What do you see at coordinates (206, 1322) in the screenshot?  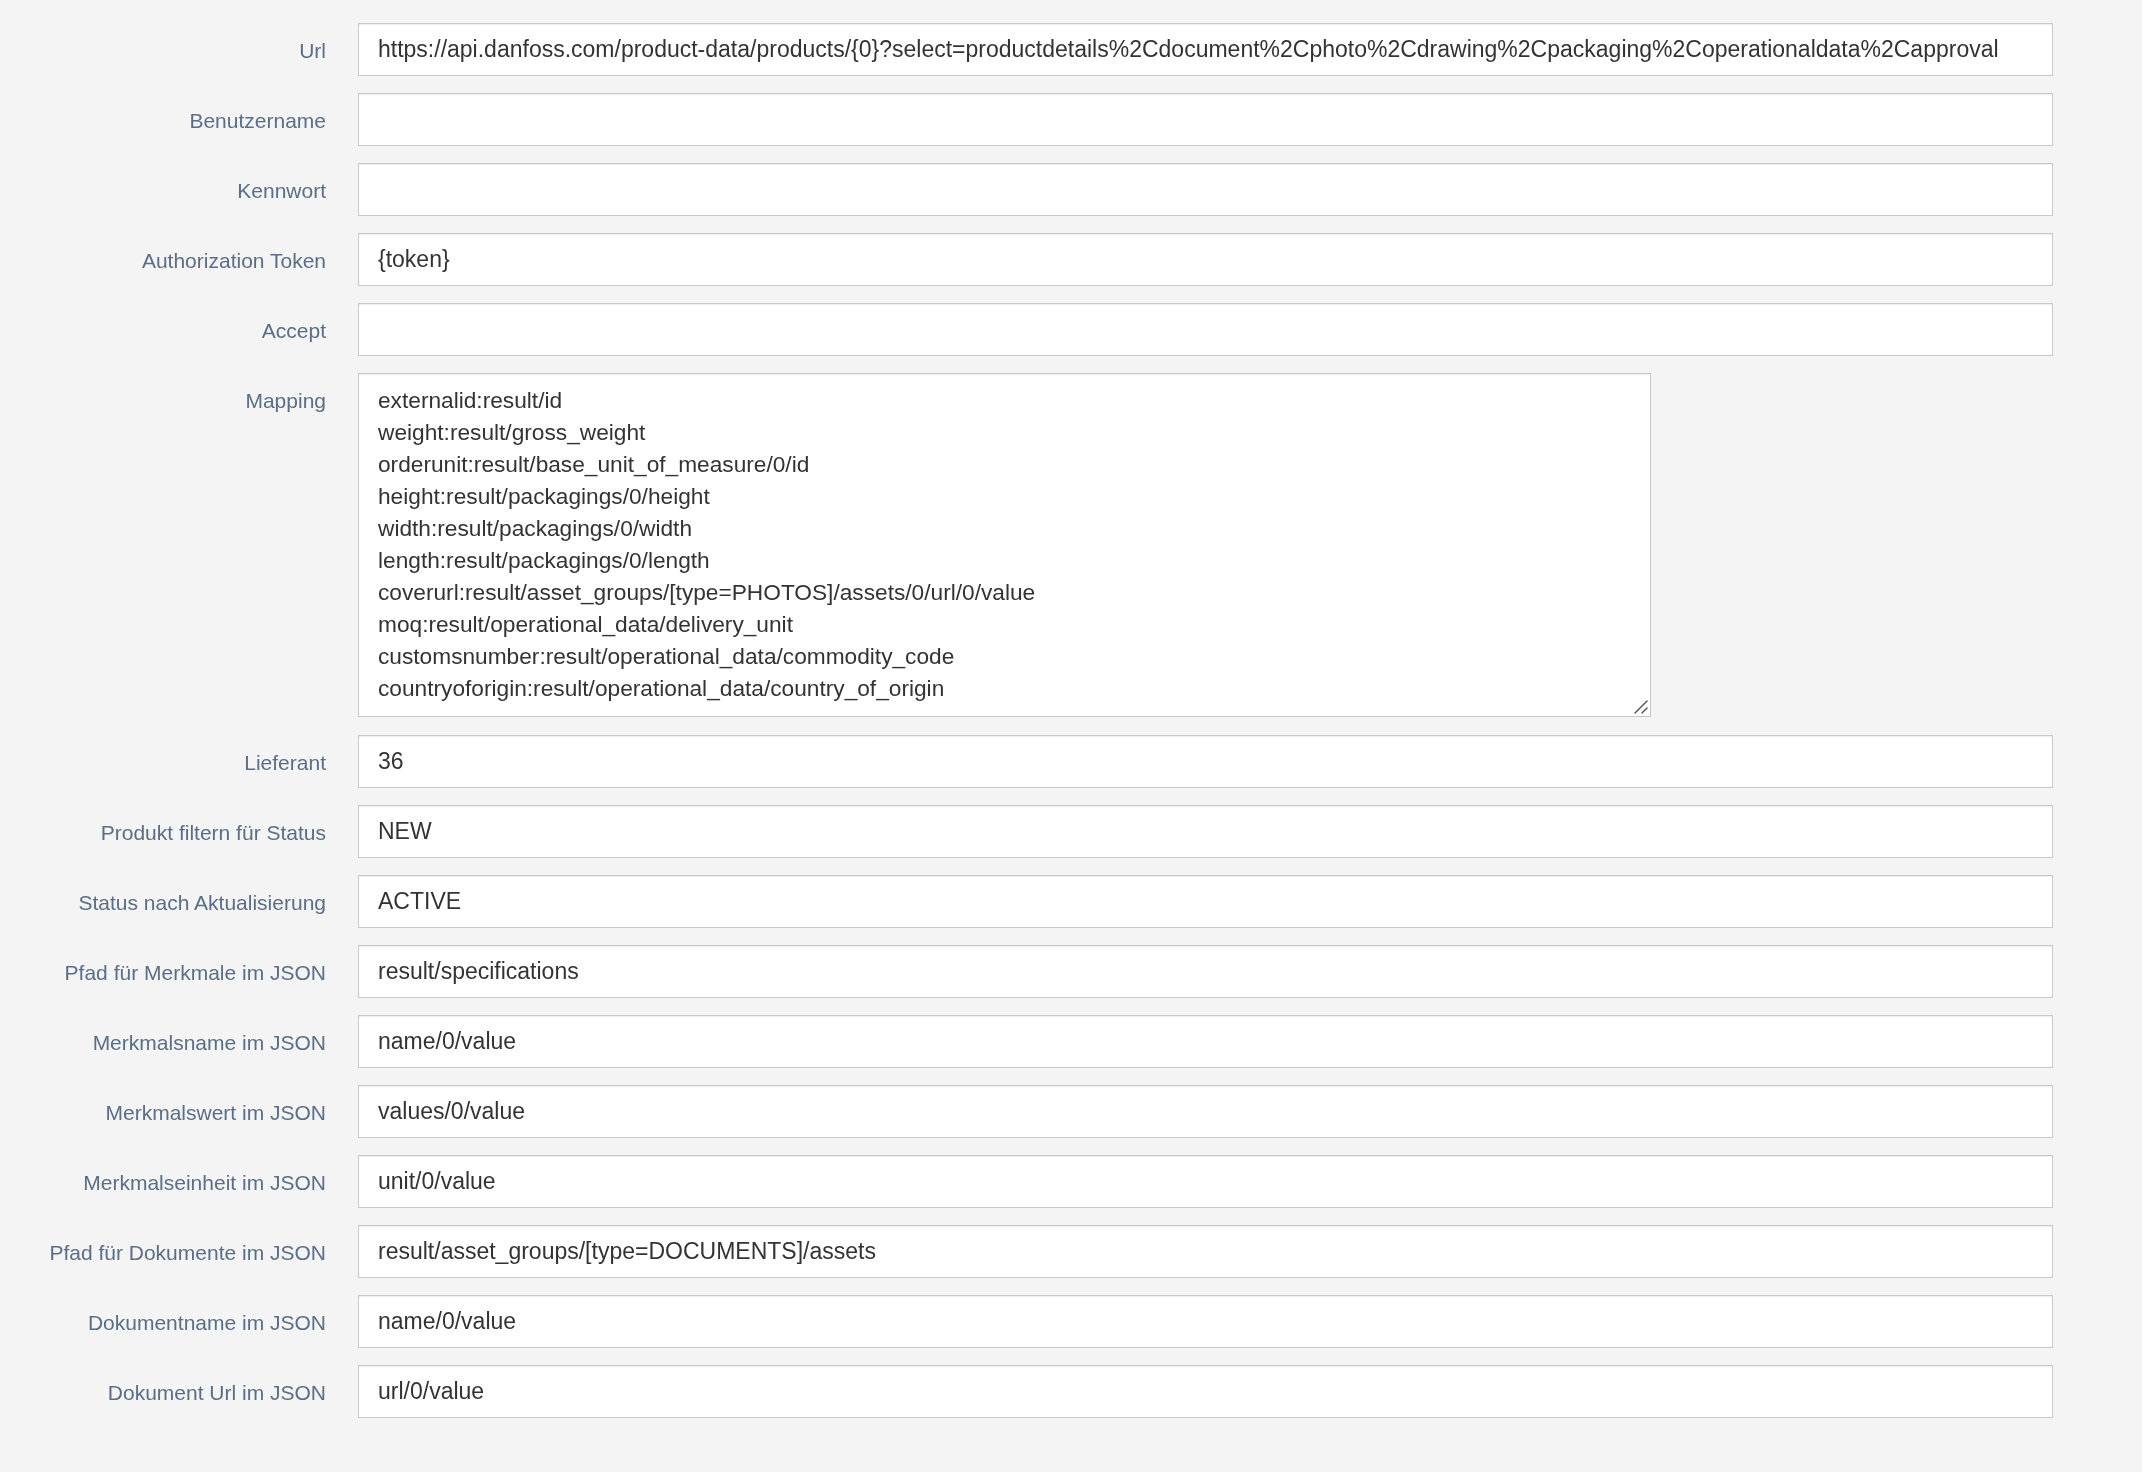 I see `field-label: Dokumentname im JSON` at bounding box center [206, 1322].